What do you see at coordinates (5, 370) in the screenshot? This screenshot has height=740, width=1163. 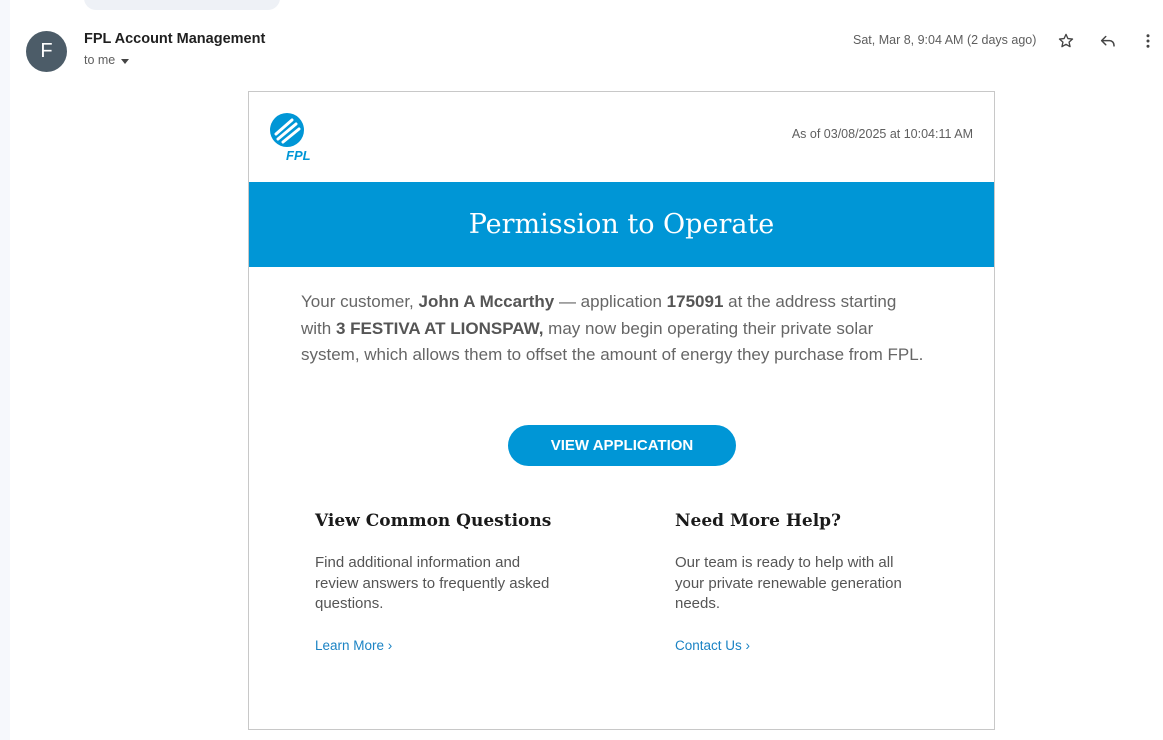 I see `side-rail` at bounding box center [5, 370].